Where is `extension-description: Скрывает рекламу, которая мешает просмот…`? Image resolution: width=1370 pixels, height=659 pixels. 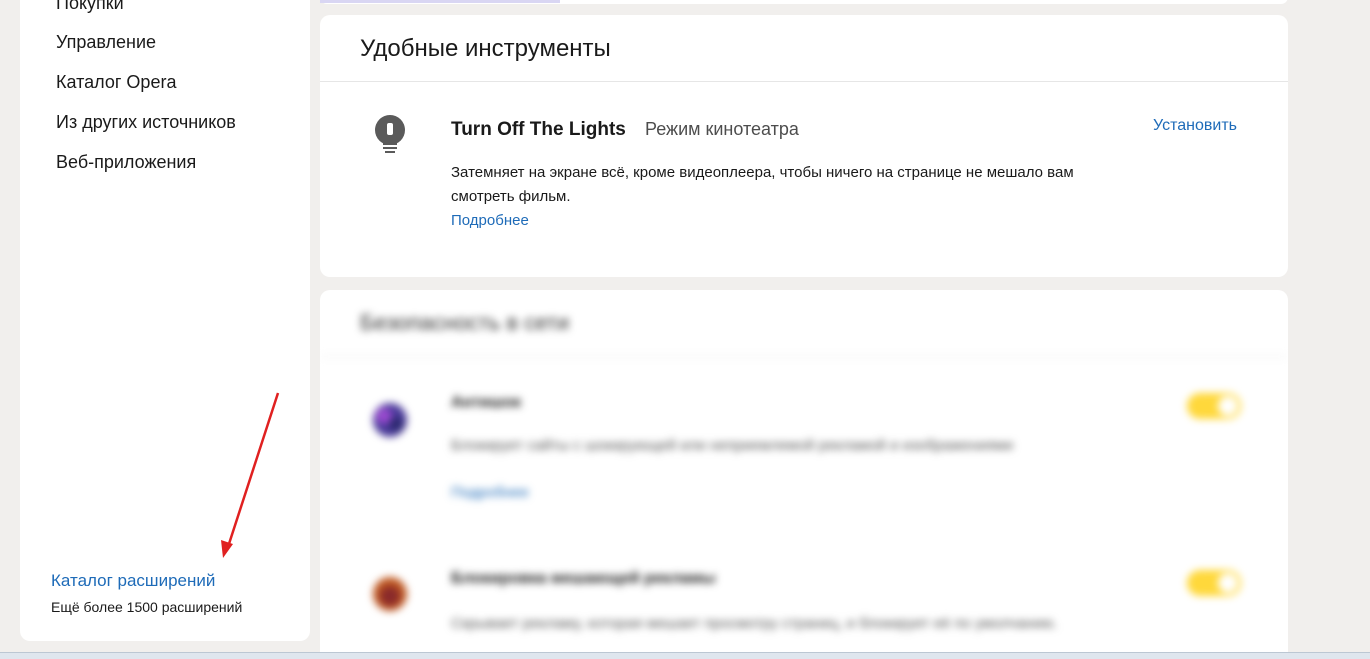 extension-description: Скрывает рекламу, которая мешает просмот… is located at coordinates (754, 623).